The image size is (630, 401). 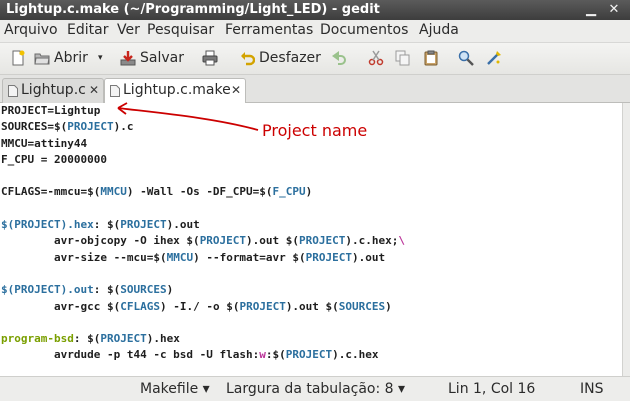 I want to click on insert-mode: INS, so click(x=592, y=389).